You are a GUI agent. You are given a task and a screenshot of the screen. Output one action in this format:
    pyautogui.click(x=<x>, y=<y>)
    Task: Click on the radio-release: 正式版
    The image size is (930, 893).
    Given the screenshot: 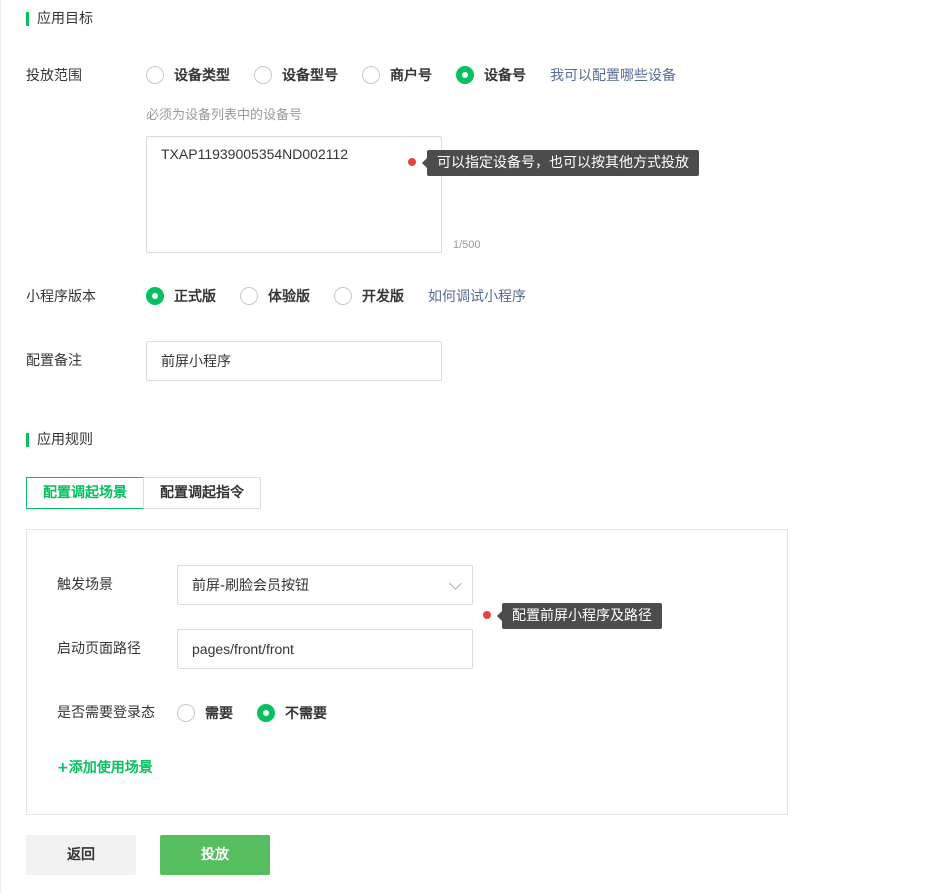 What is the action you would take?
    pyautogui.click(x=181, y=296)
    